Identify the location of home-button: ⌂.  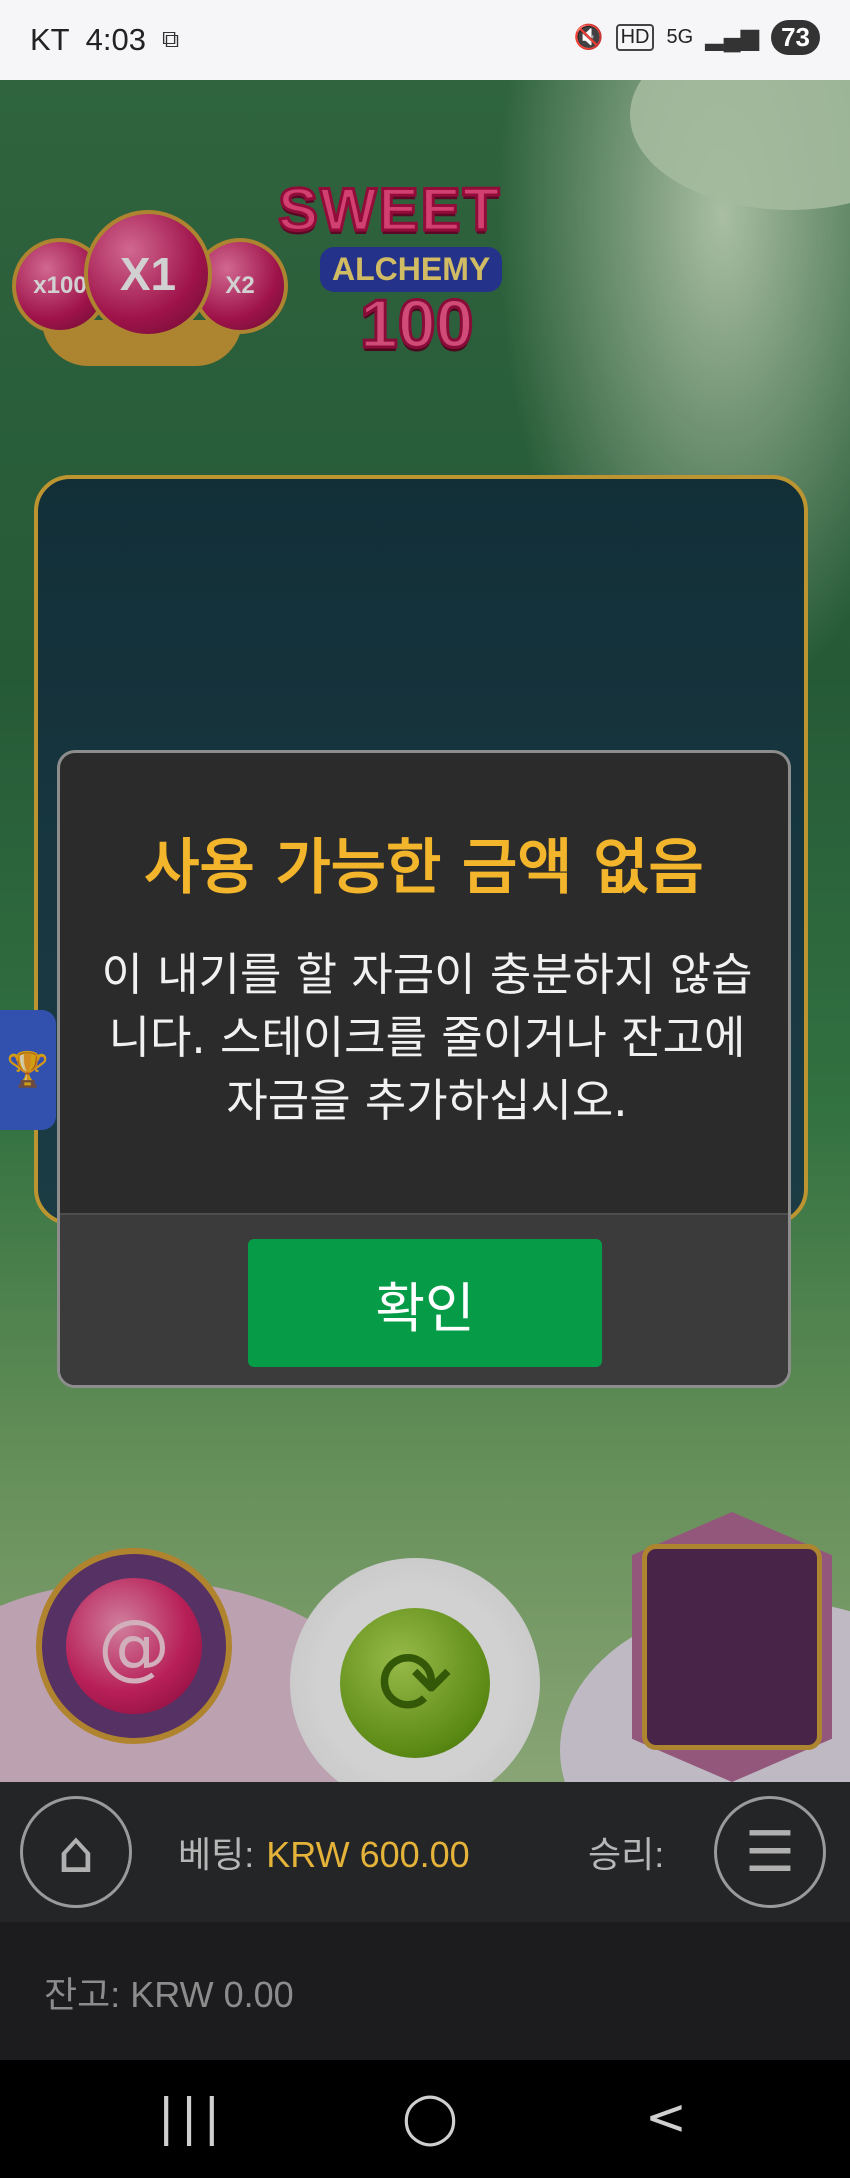
(76, 1852).